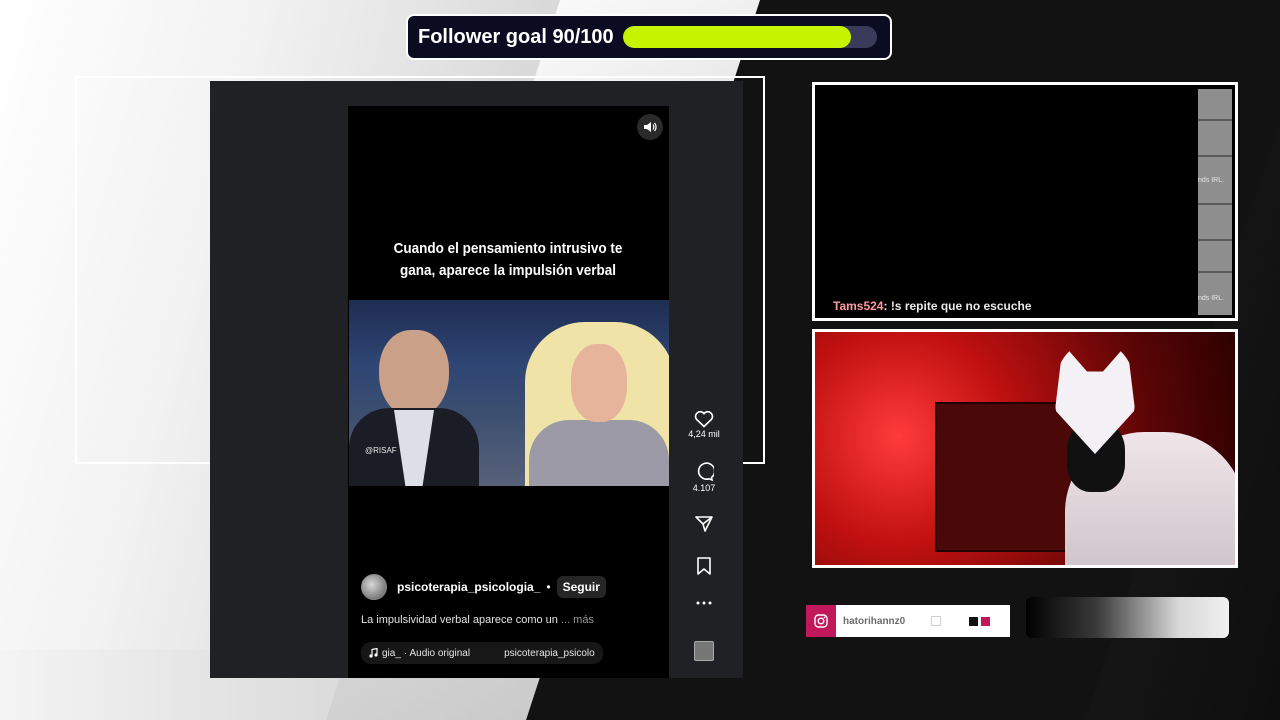 This screenshot has width=1280, height=720. I want to click on comment-button: 4.107, so click(704, 477).